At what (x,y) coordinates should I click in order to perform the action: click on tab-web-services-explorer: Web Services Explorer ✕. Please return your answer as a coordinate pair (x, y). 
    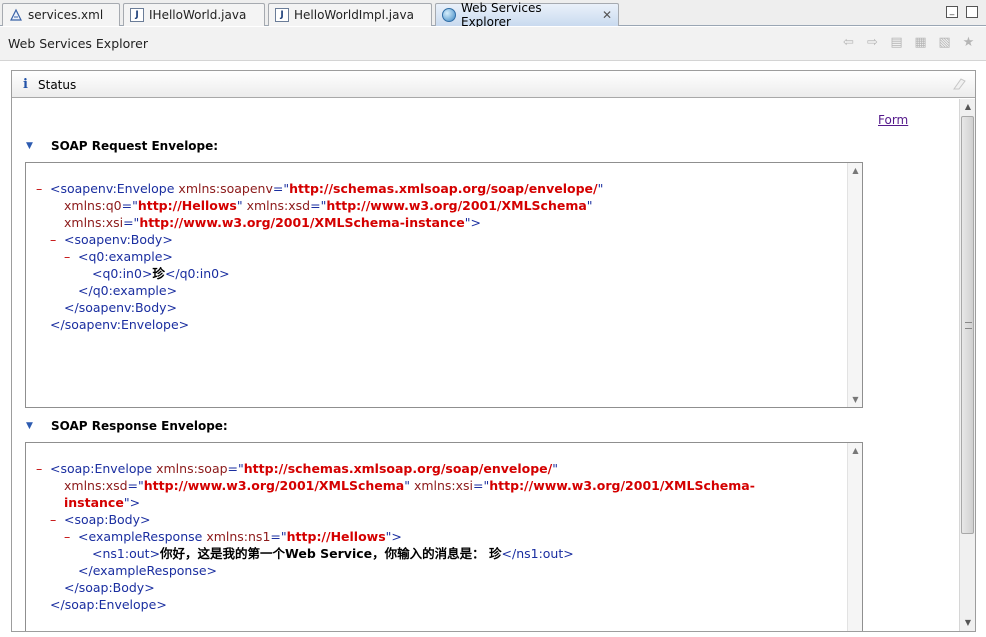
    Looking at the image, I should click on (527, 15).